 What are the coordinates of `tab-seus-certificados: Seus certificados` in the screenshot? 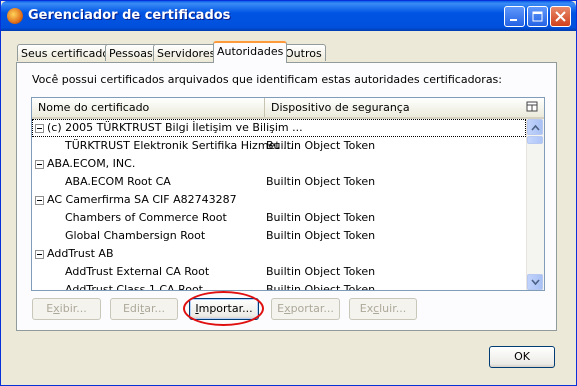 It's located at (68, 52).